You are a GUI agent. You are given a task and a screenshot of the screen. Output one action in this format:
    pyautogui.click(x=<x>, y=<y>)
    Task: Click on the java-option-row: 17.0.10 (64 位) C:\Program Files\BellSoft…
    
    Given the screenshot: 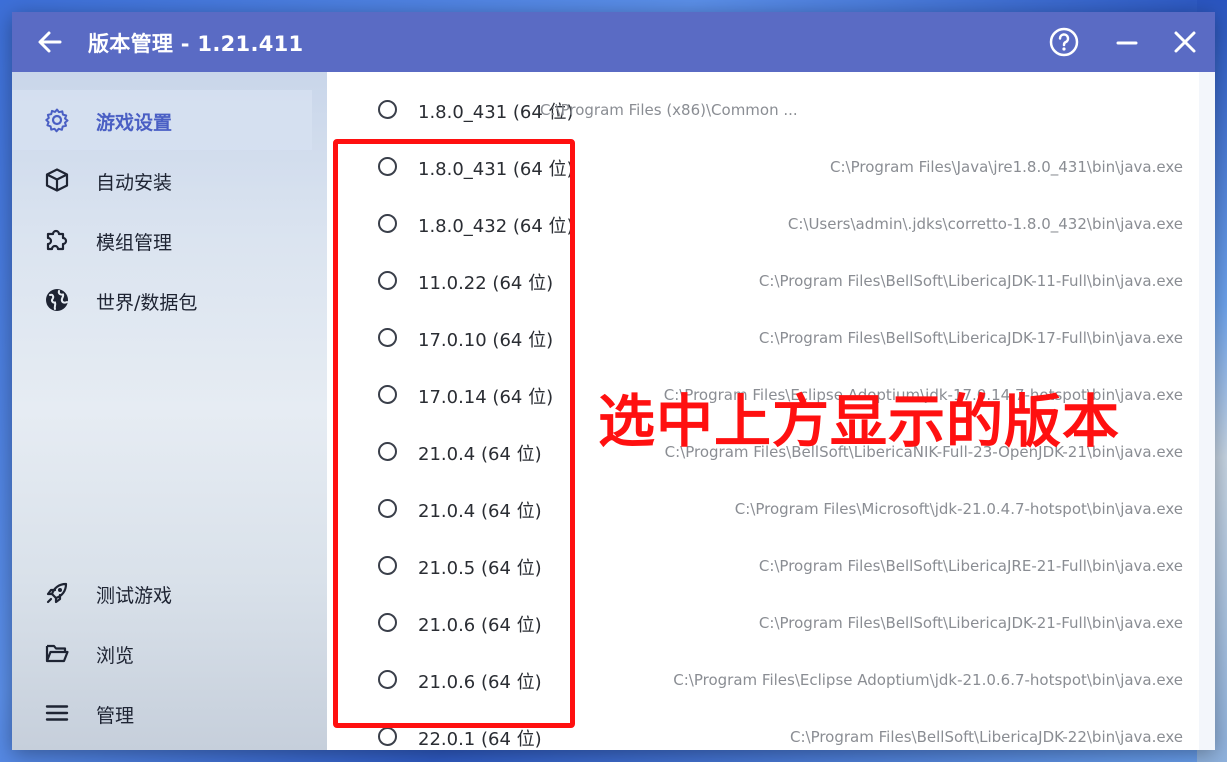 What is the action you would take?
    pyautogui.click(x=763, y=340)
    